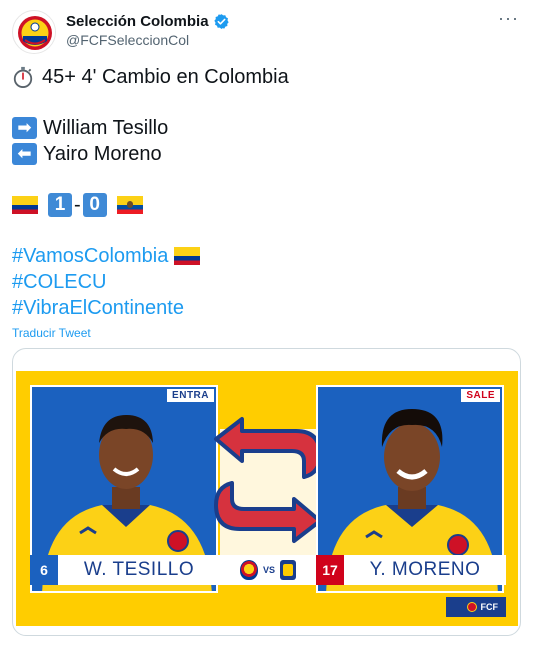  What do you see at coordinates (268, 154) in the screenshot?
I see `out-player-line: ⬅ Yairo Moreno` at bounding box center [268, 154].